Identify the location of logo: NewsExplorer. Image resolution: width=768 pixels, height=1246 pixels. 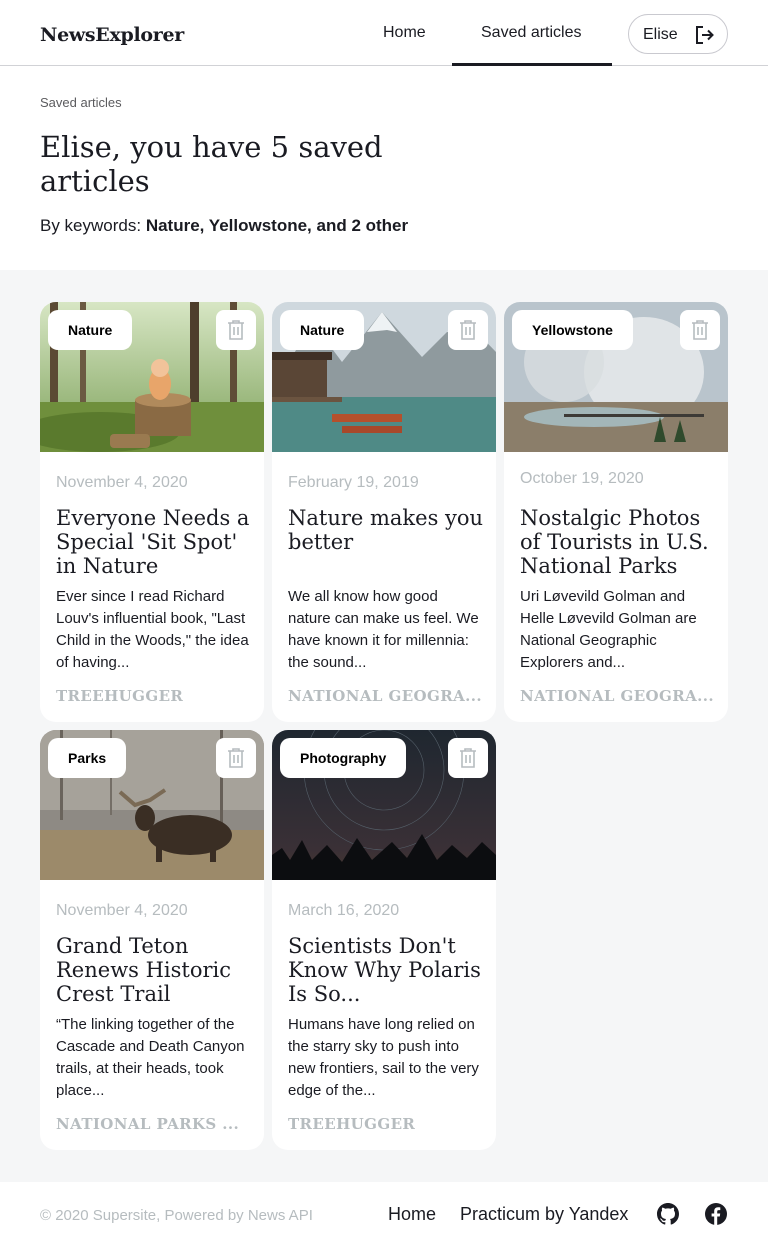
(112, 35).